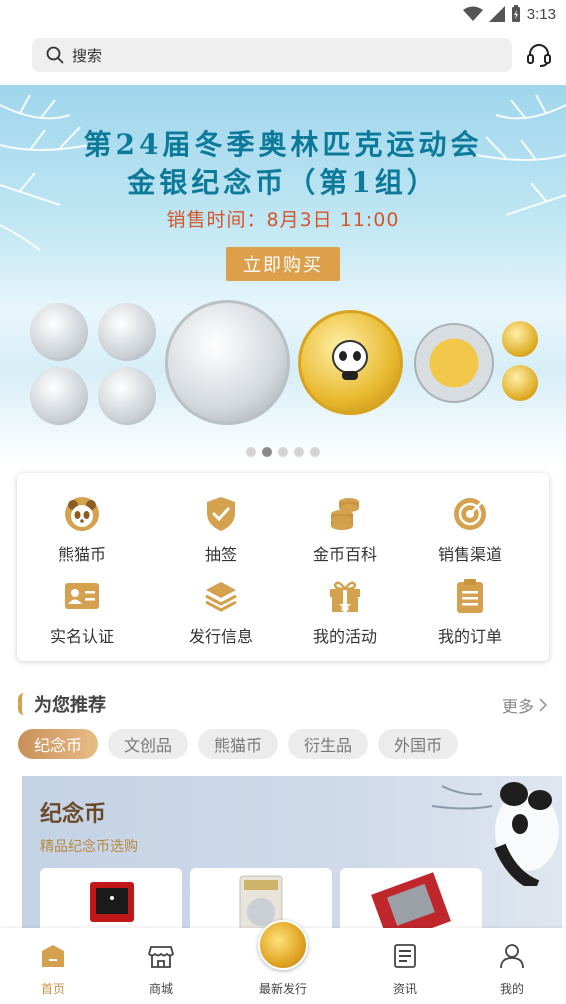 Image resolution: width=566 pixels, height=1004 pixels. I want to click on carousel-indicator, so click(283, 452).